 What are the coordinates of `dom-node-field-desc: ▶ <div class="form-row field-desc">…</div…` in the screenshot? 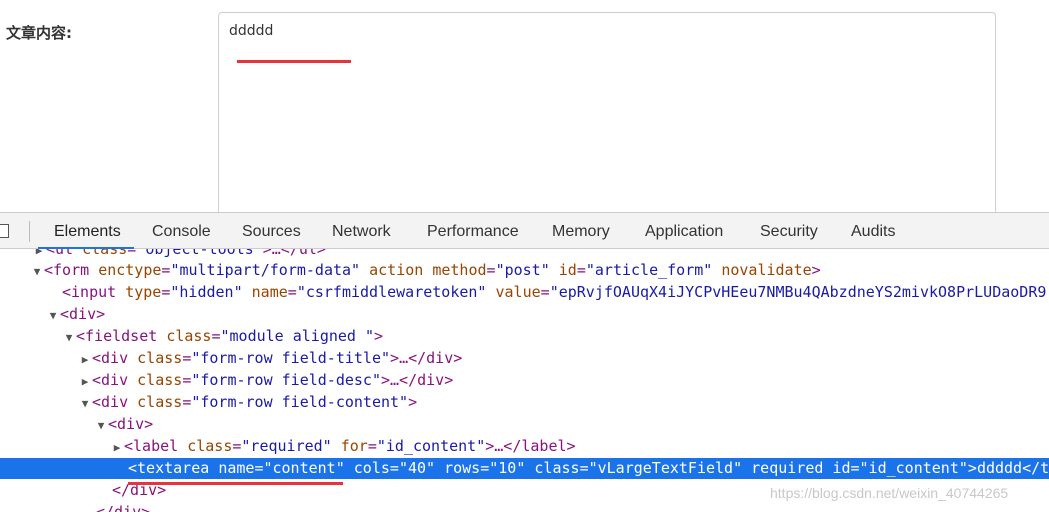 It's located at (524, 380).